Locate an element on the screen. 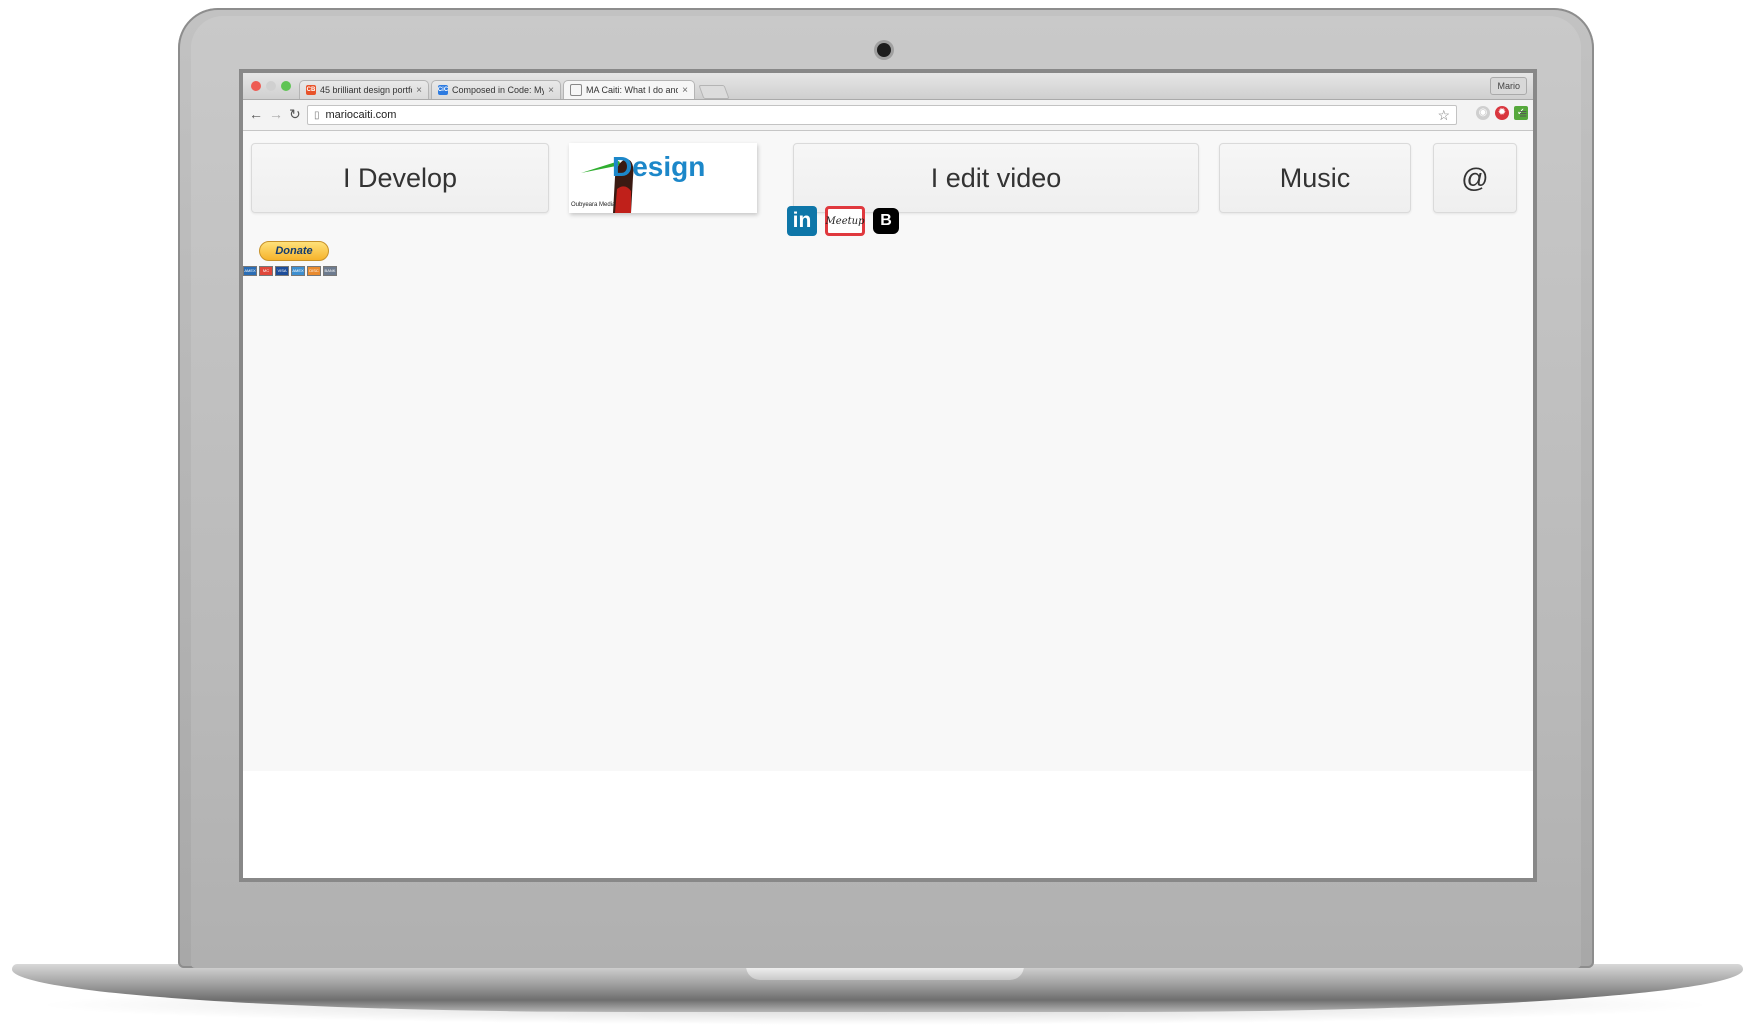 The image size is (1743, 1031). new-tab-button is located at coordinates (714, 92).